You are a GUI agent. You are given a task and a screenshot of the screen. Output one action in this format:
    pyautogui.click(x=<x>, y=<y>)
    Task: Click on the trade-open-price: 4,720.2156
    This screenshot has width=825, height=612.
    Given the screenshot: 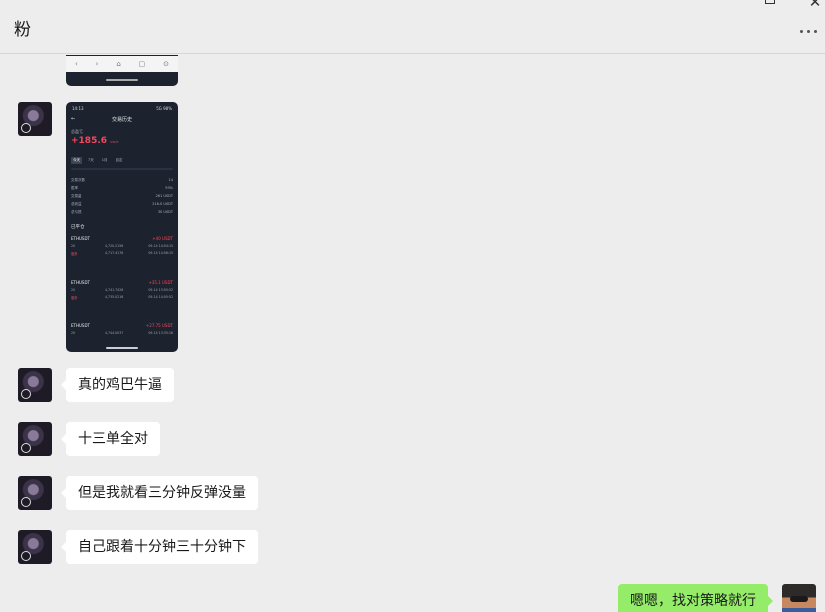 What is the action you would take?
    pyautogui.click(x=114, y=246)
    